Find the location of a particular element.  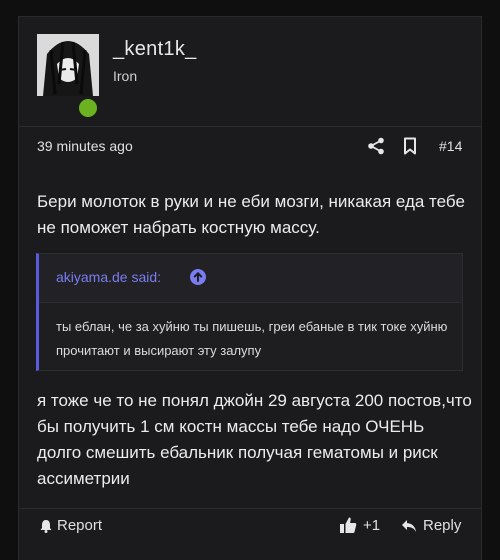

report-button: Report is located at coordinates (70, 525).